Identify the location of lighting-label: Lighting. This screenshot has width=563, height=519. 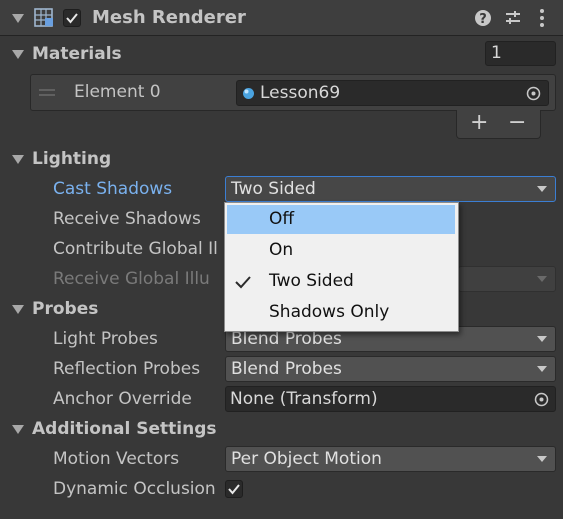
(71, 159).